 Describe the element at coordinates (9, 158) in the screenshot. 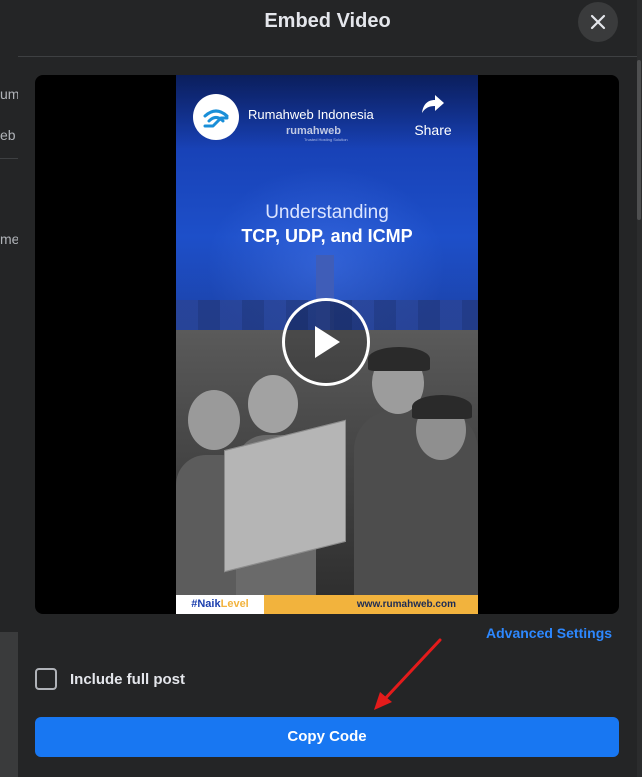

I see `background-divider` at that location.